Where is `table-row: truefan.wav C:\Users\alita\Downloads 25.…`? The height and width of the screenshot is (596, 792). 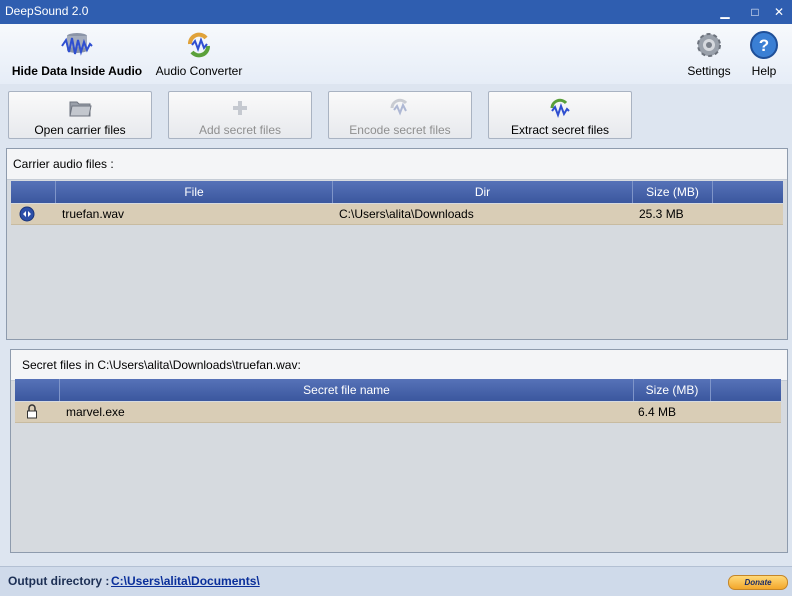 table-row: truefan.wav C:\Users\alita\Downloads 25.… is located at coordinates (397, 214).